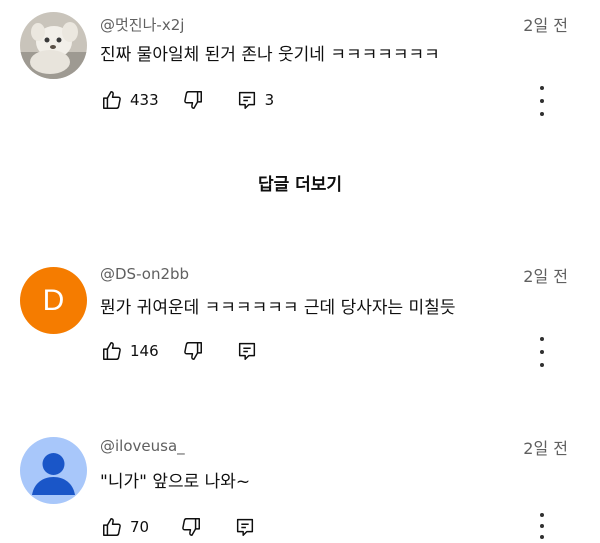 This screenshot has width=600, height=543. I want to click on comment-actions: 146, so click(179, 351).